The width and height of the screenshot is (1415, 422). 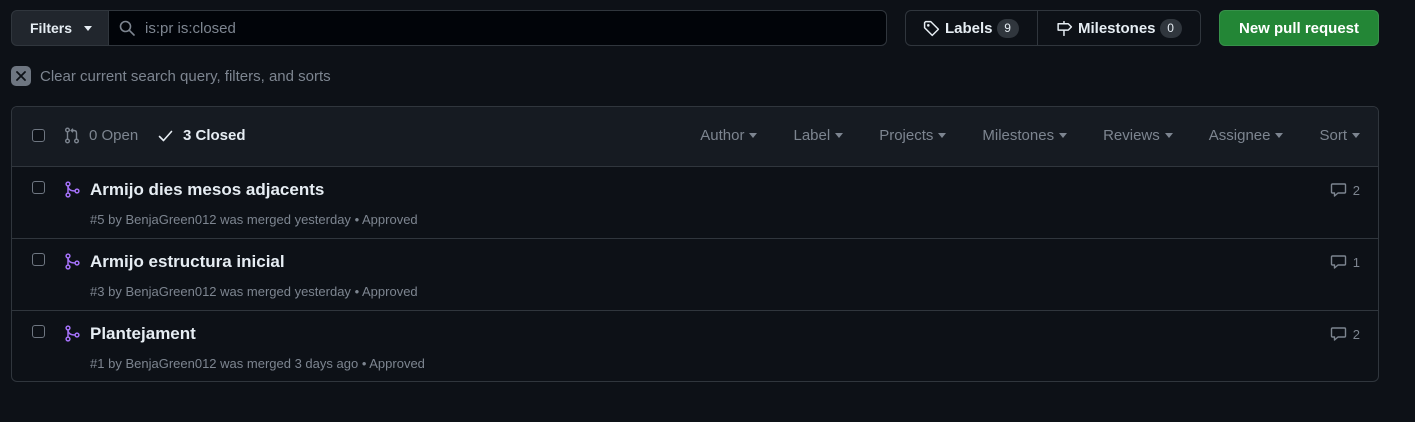 What do you see at coordinates (289, 363) in the screenshot?
I see `merged-time-text: was merged 3 days ago` at bounding box center [289, 363].